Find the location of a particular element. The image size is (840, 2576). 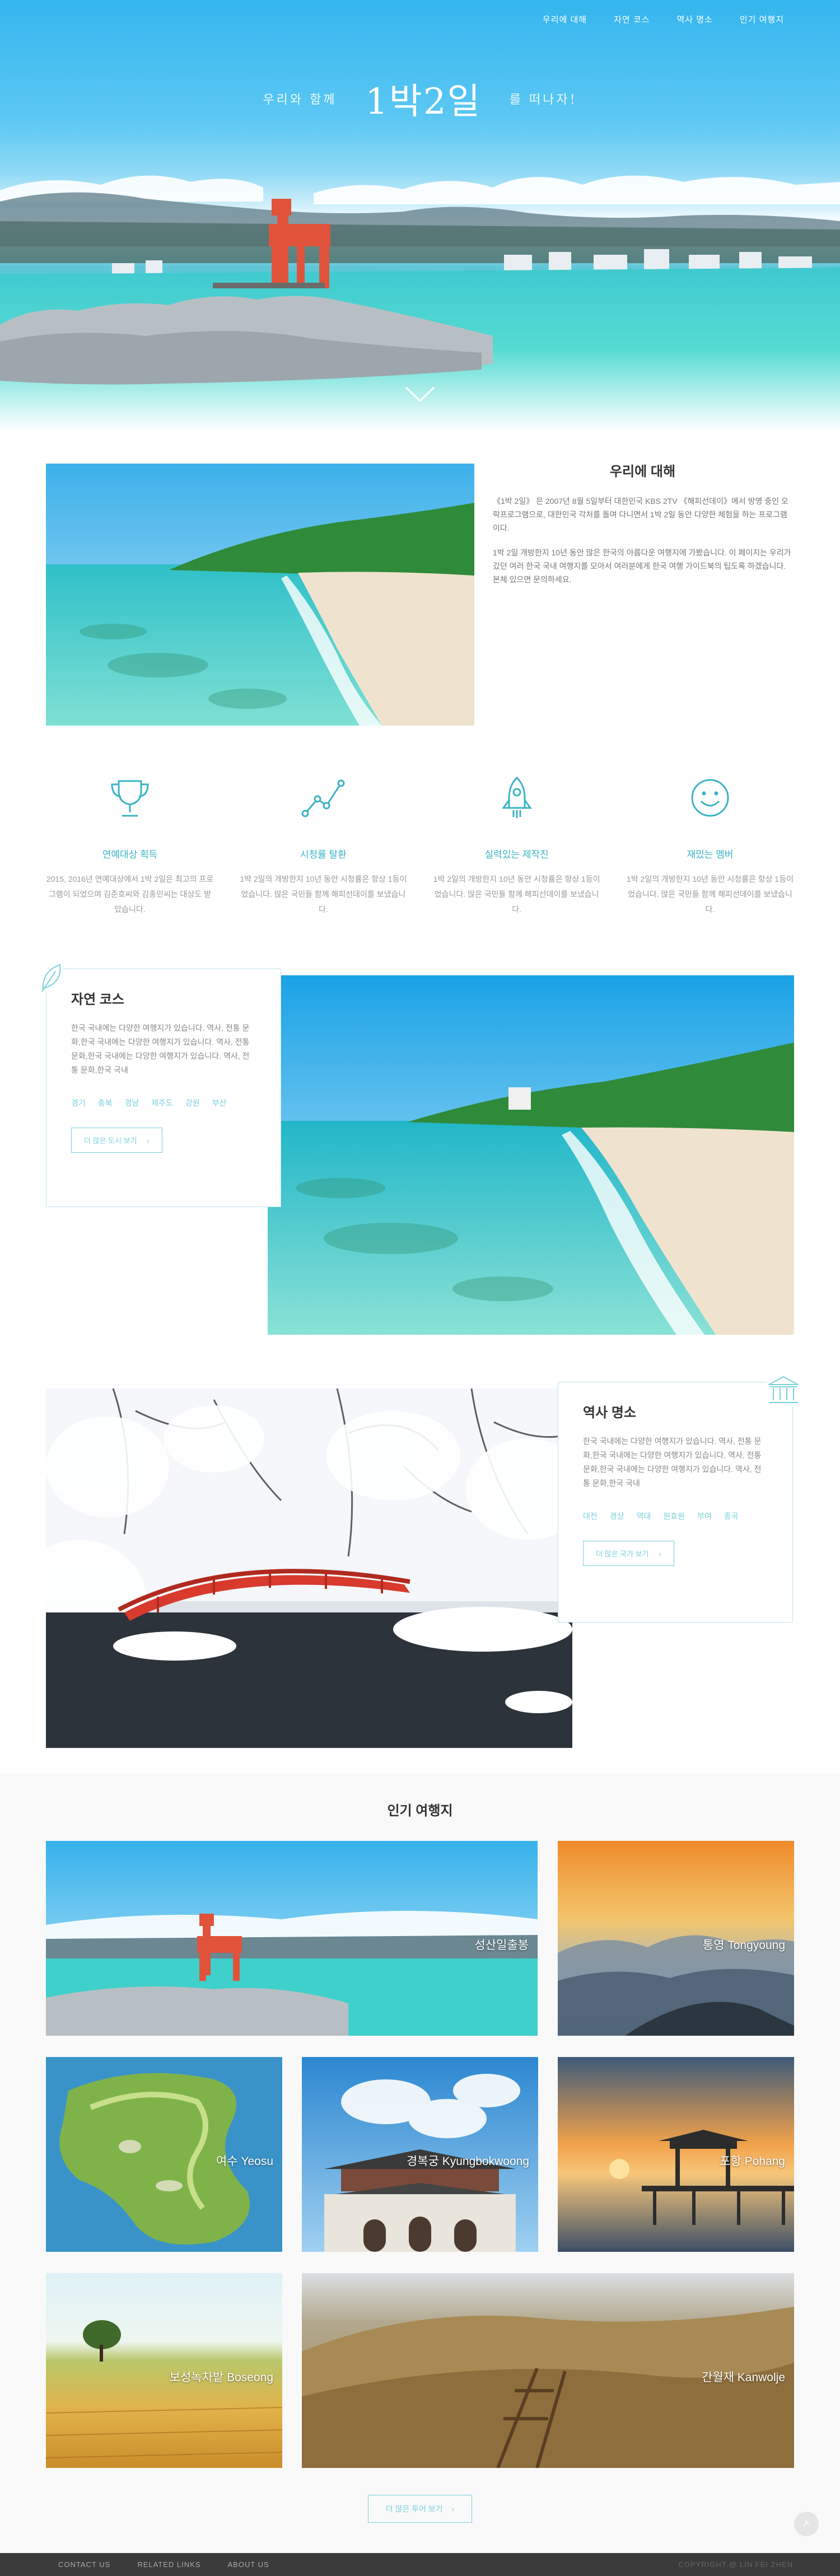

hero-pre-text: 우리와 함께 is located at coordinates (300, 100).